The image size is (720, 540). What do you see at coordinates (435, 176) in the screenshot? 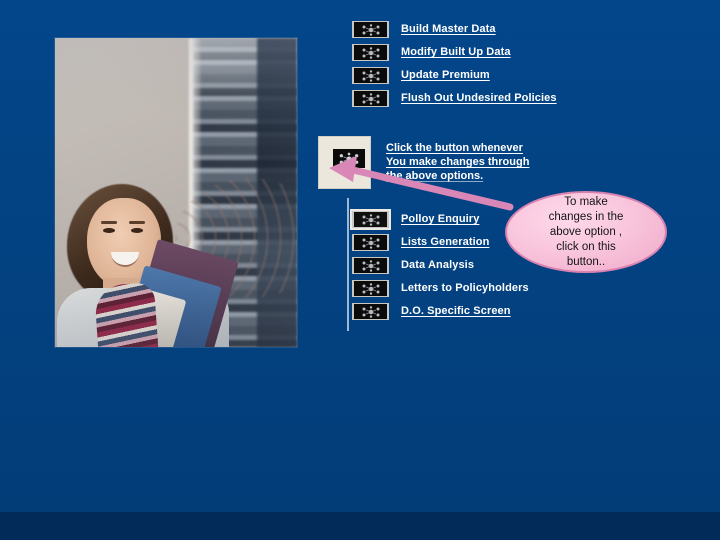
I see `instruction-line-3: the above options.` at bounding box center [435, 176].